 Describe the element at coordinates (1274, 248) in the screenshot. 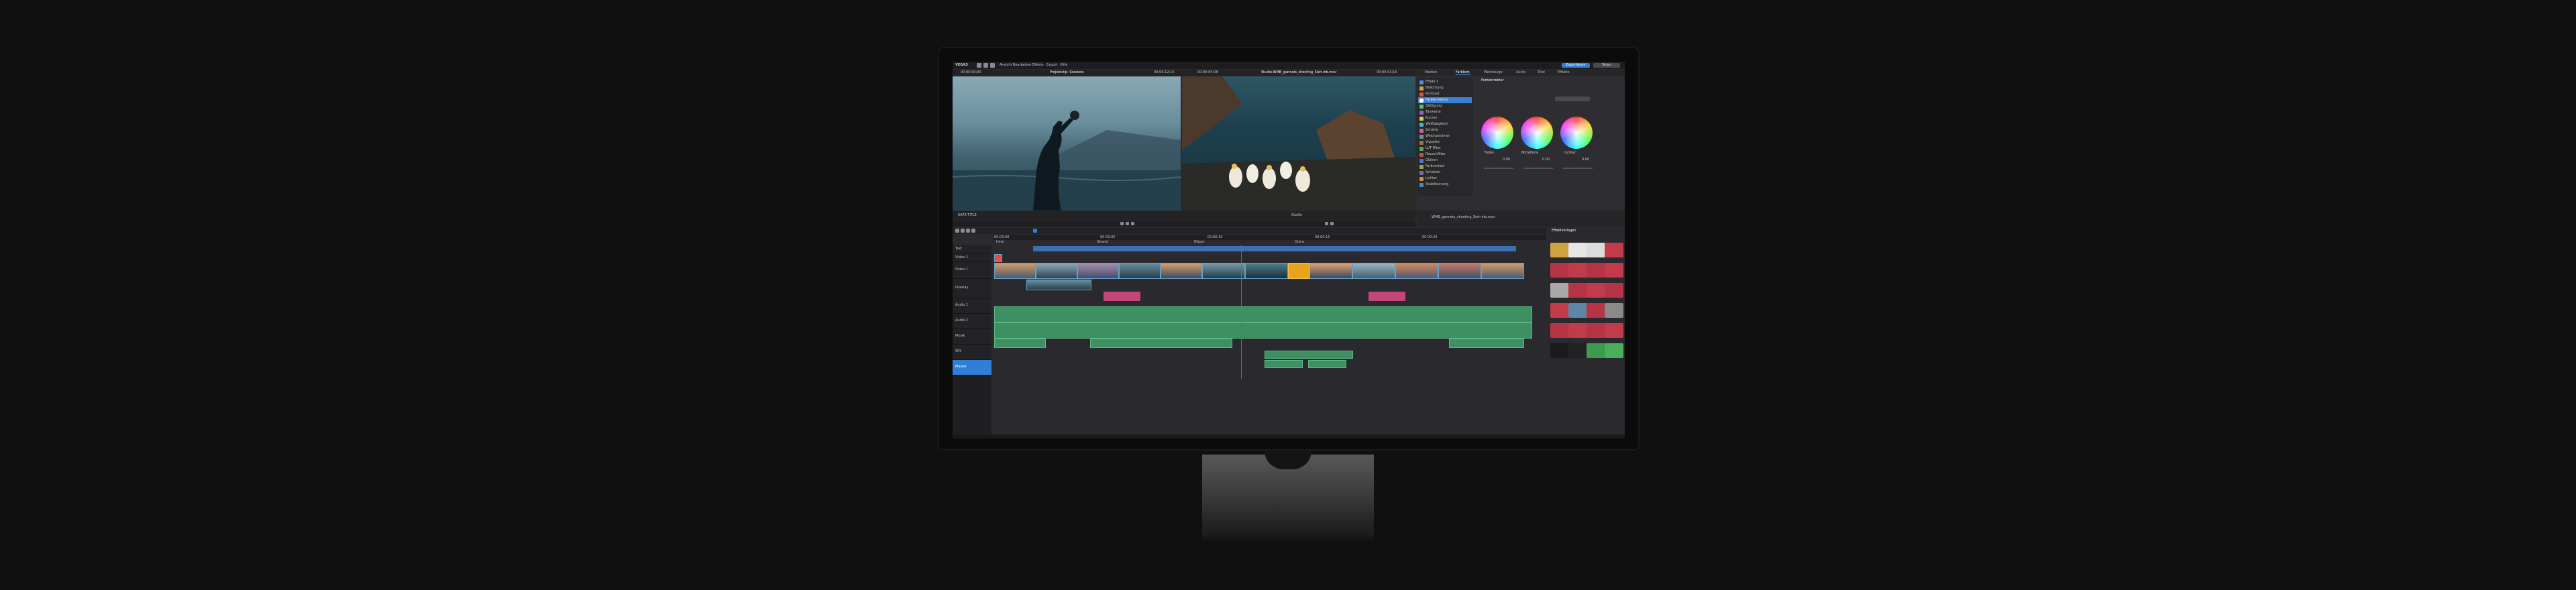

I see `title-clip` at that location.